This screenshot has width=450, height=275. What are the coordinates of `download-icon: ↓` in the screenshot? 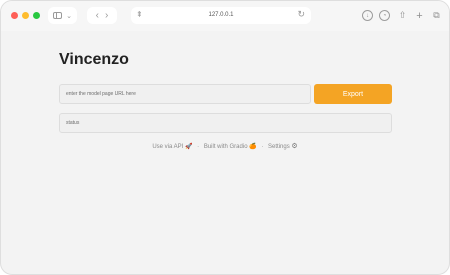 It's located at (367, 15).